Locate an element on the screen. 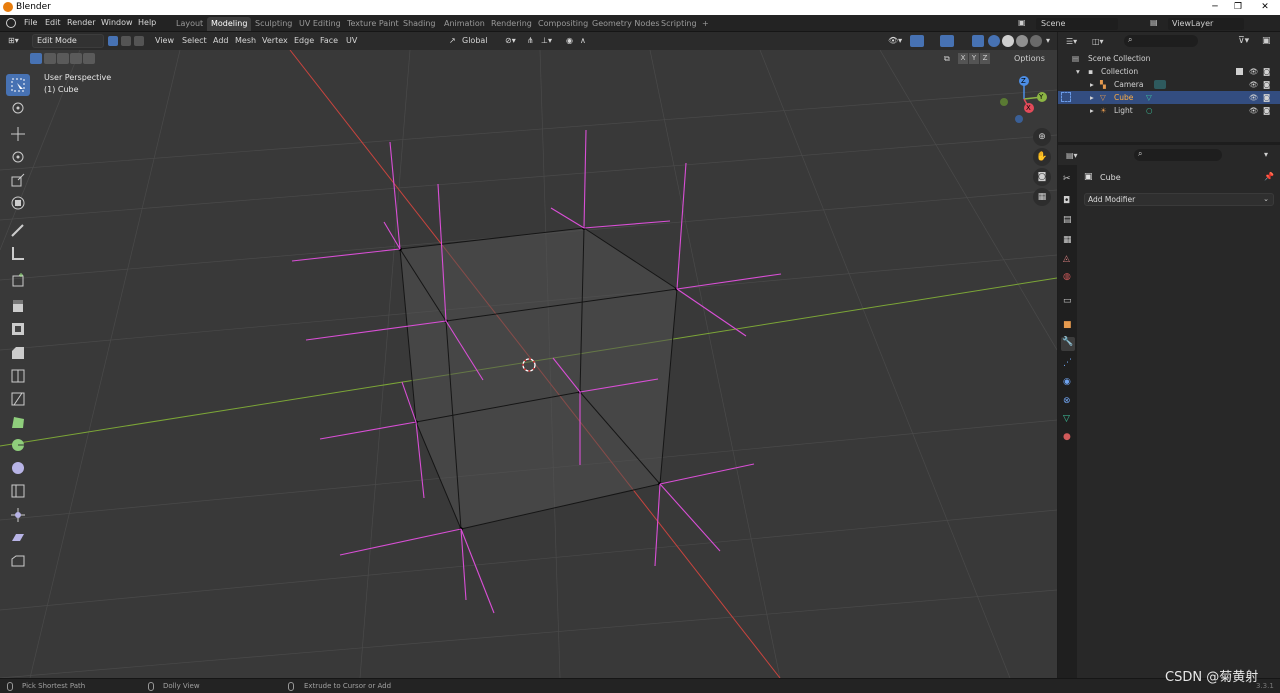 This screenshot has width=1280, height=693. select-intersect-icon is located at coordinates (89, 58).